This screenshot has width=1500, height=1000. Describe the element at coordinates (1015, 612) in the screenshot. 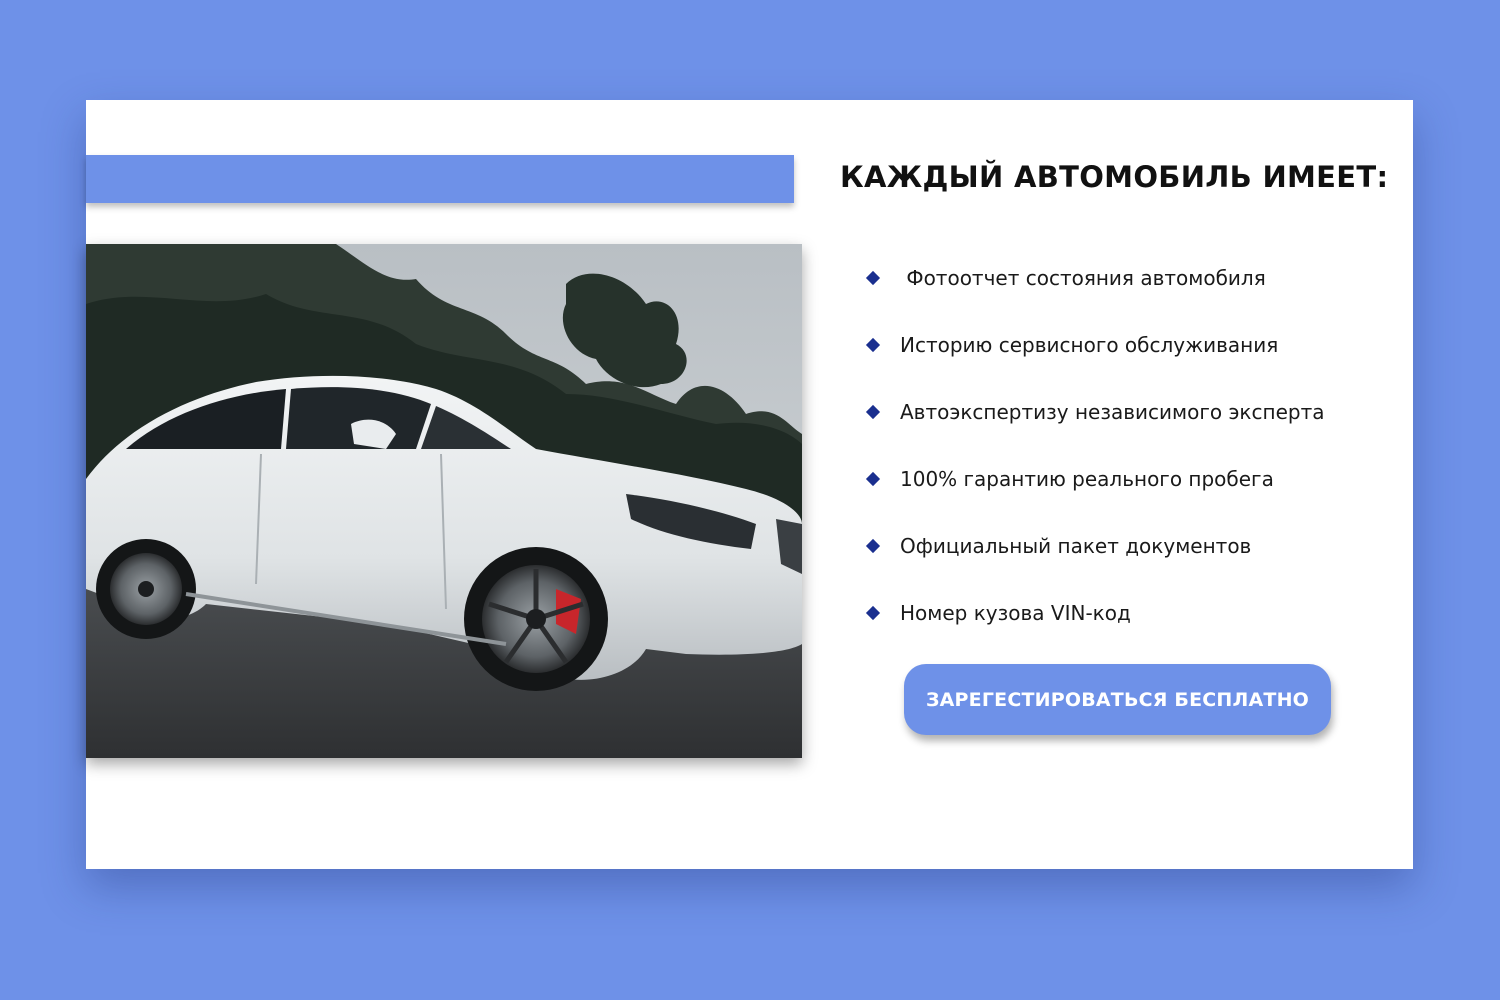

I see `feature-label: Номер кузова VIN-код` at that location.